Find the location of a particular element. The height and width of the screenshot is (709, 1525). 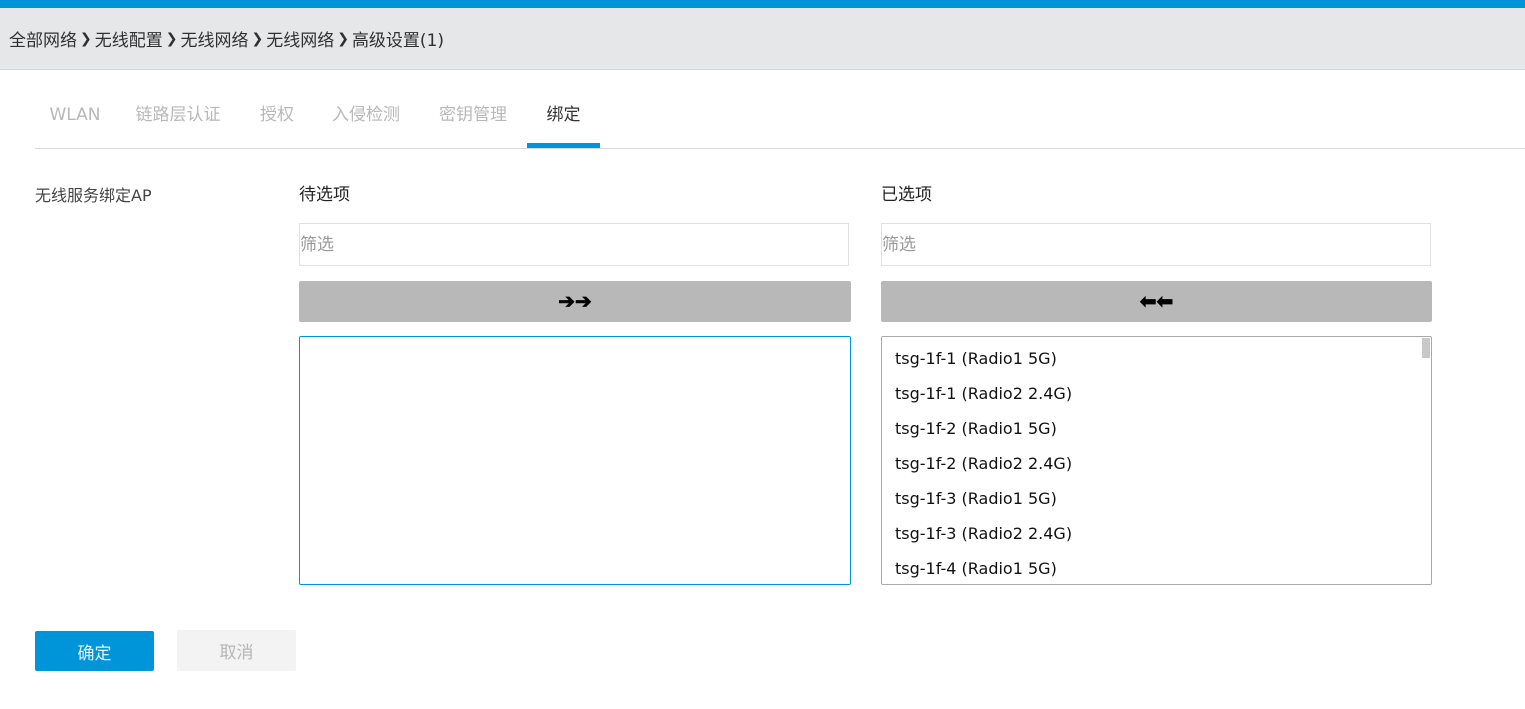

list-item: tsg-1f-1 (Radio2 2.4G) is located at coordinates (1157, 393).